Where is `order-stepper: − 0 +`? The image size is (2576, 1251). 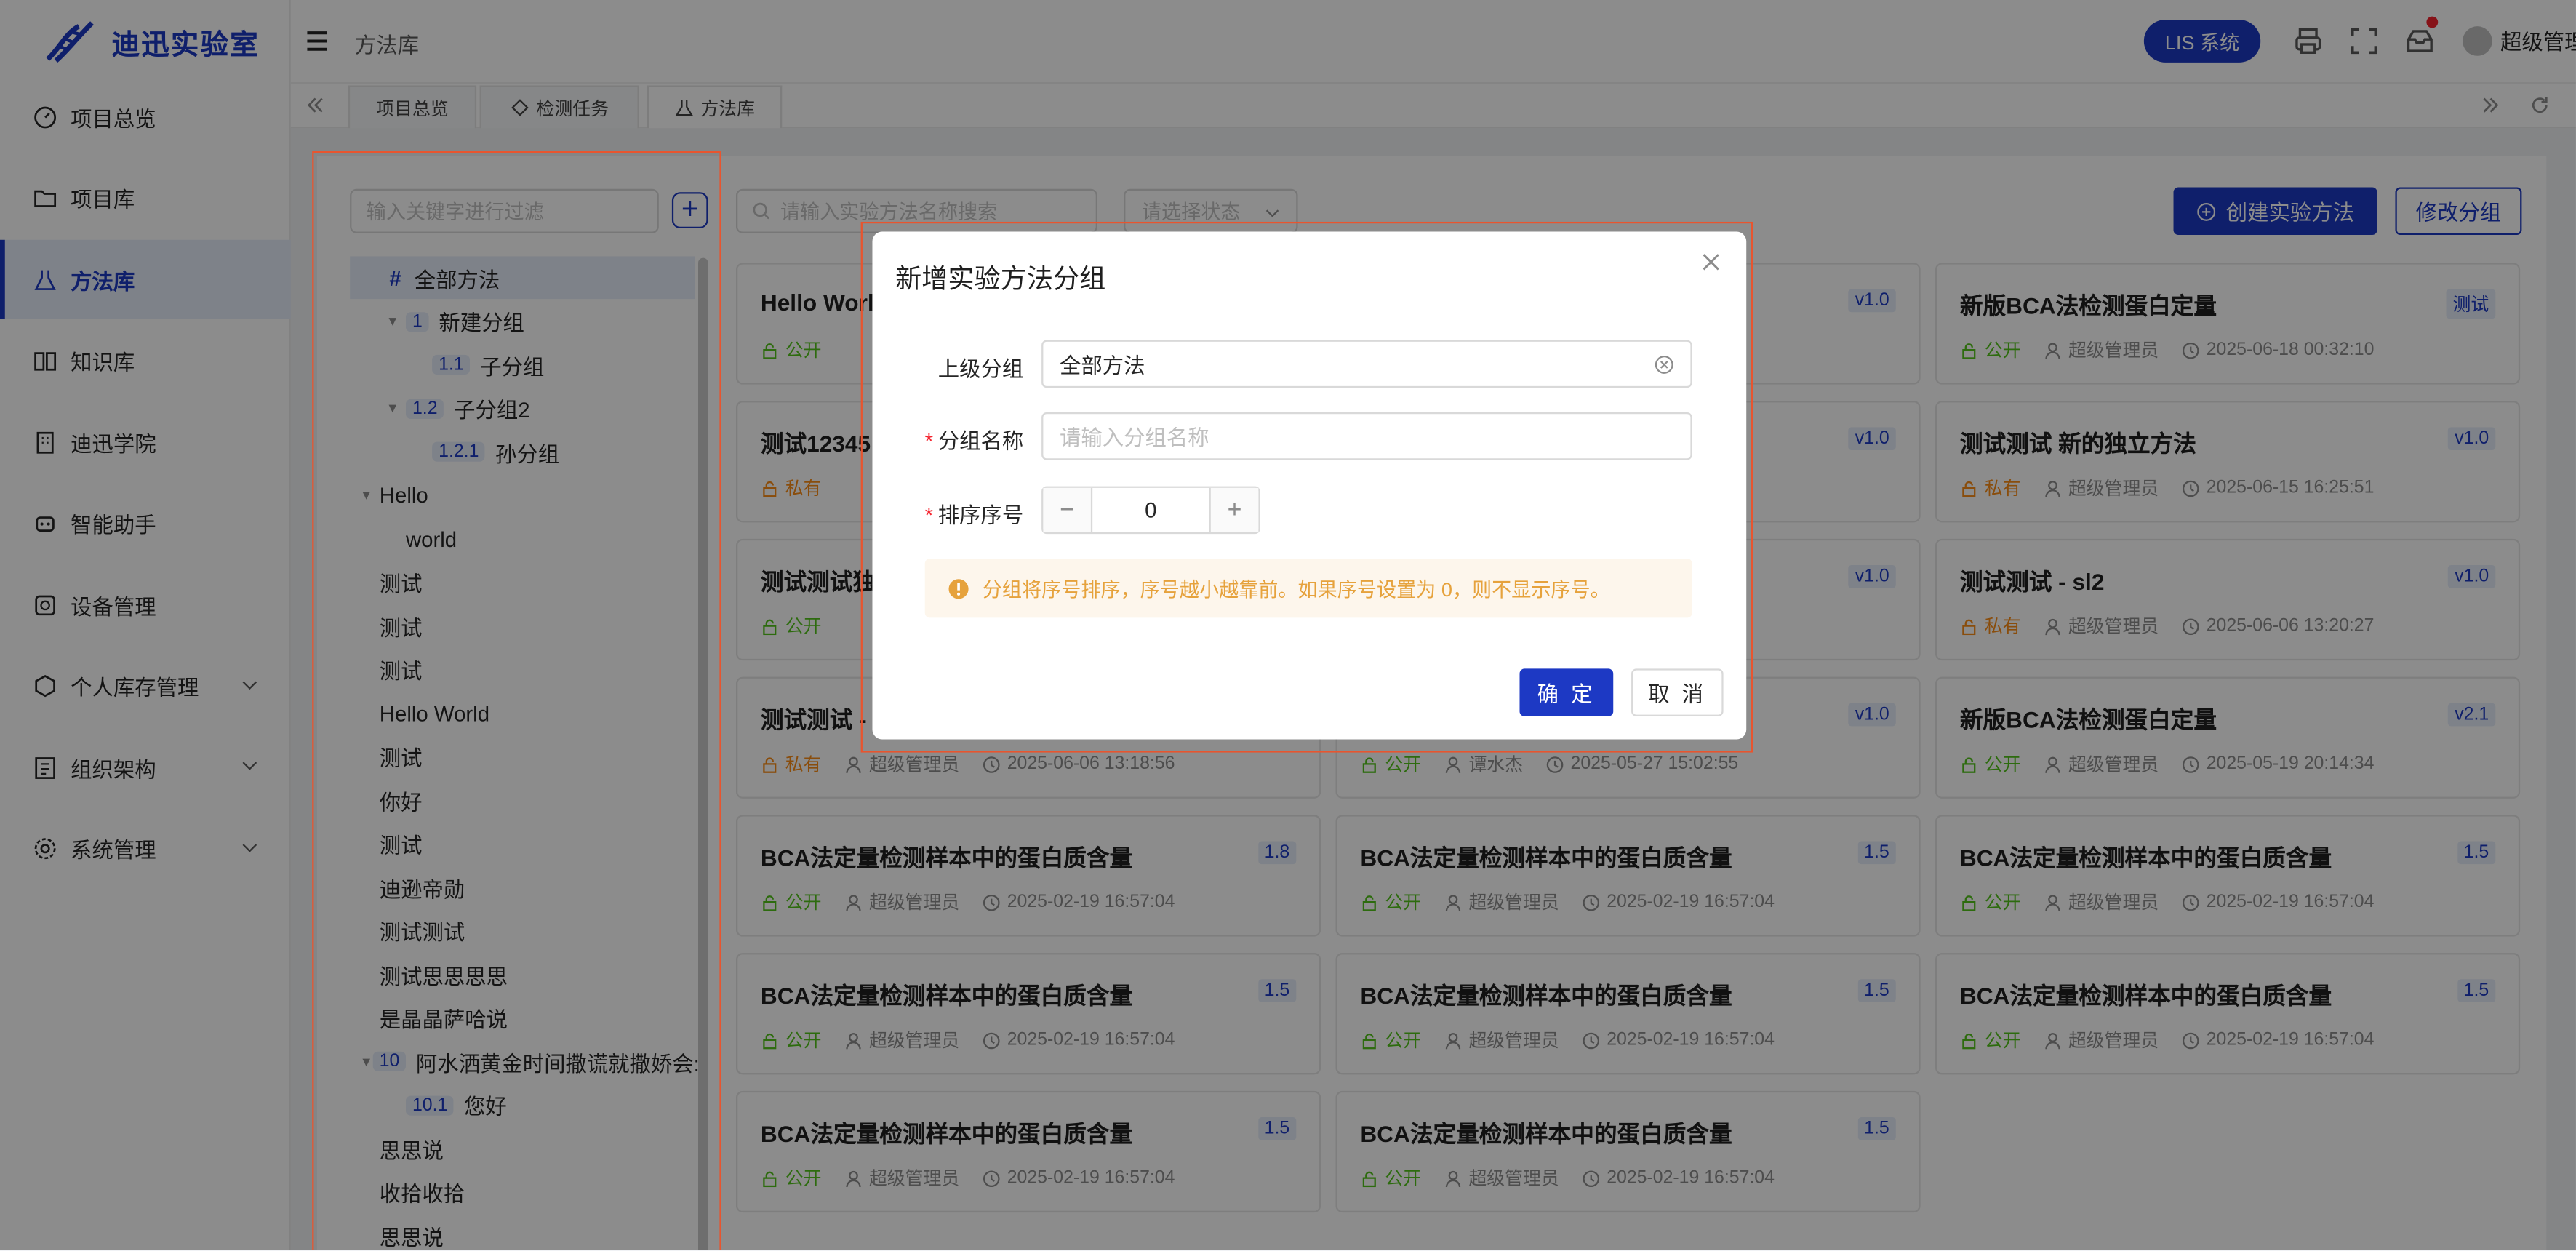 order-stepper: − 0 + is located at coordinates (1150, 510).